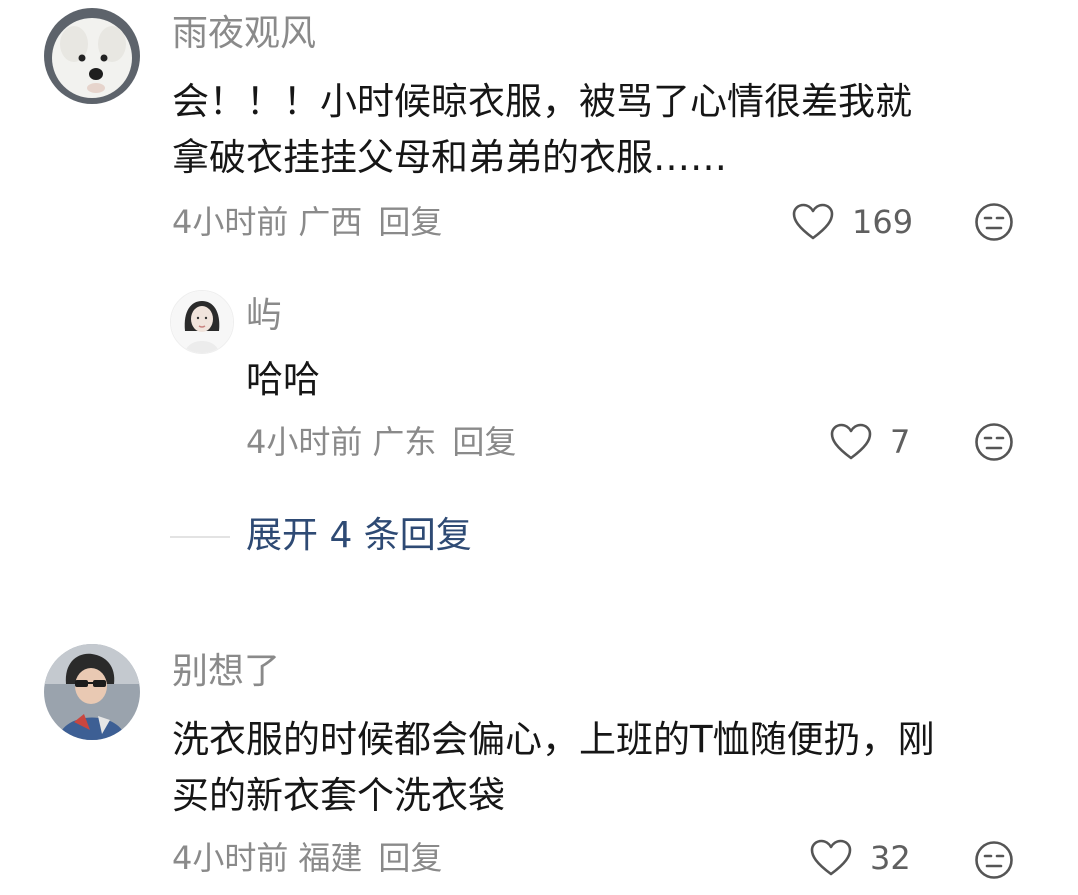  I want to click on comment-meta: 4小时前 广东 回复, so click(386, 442).